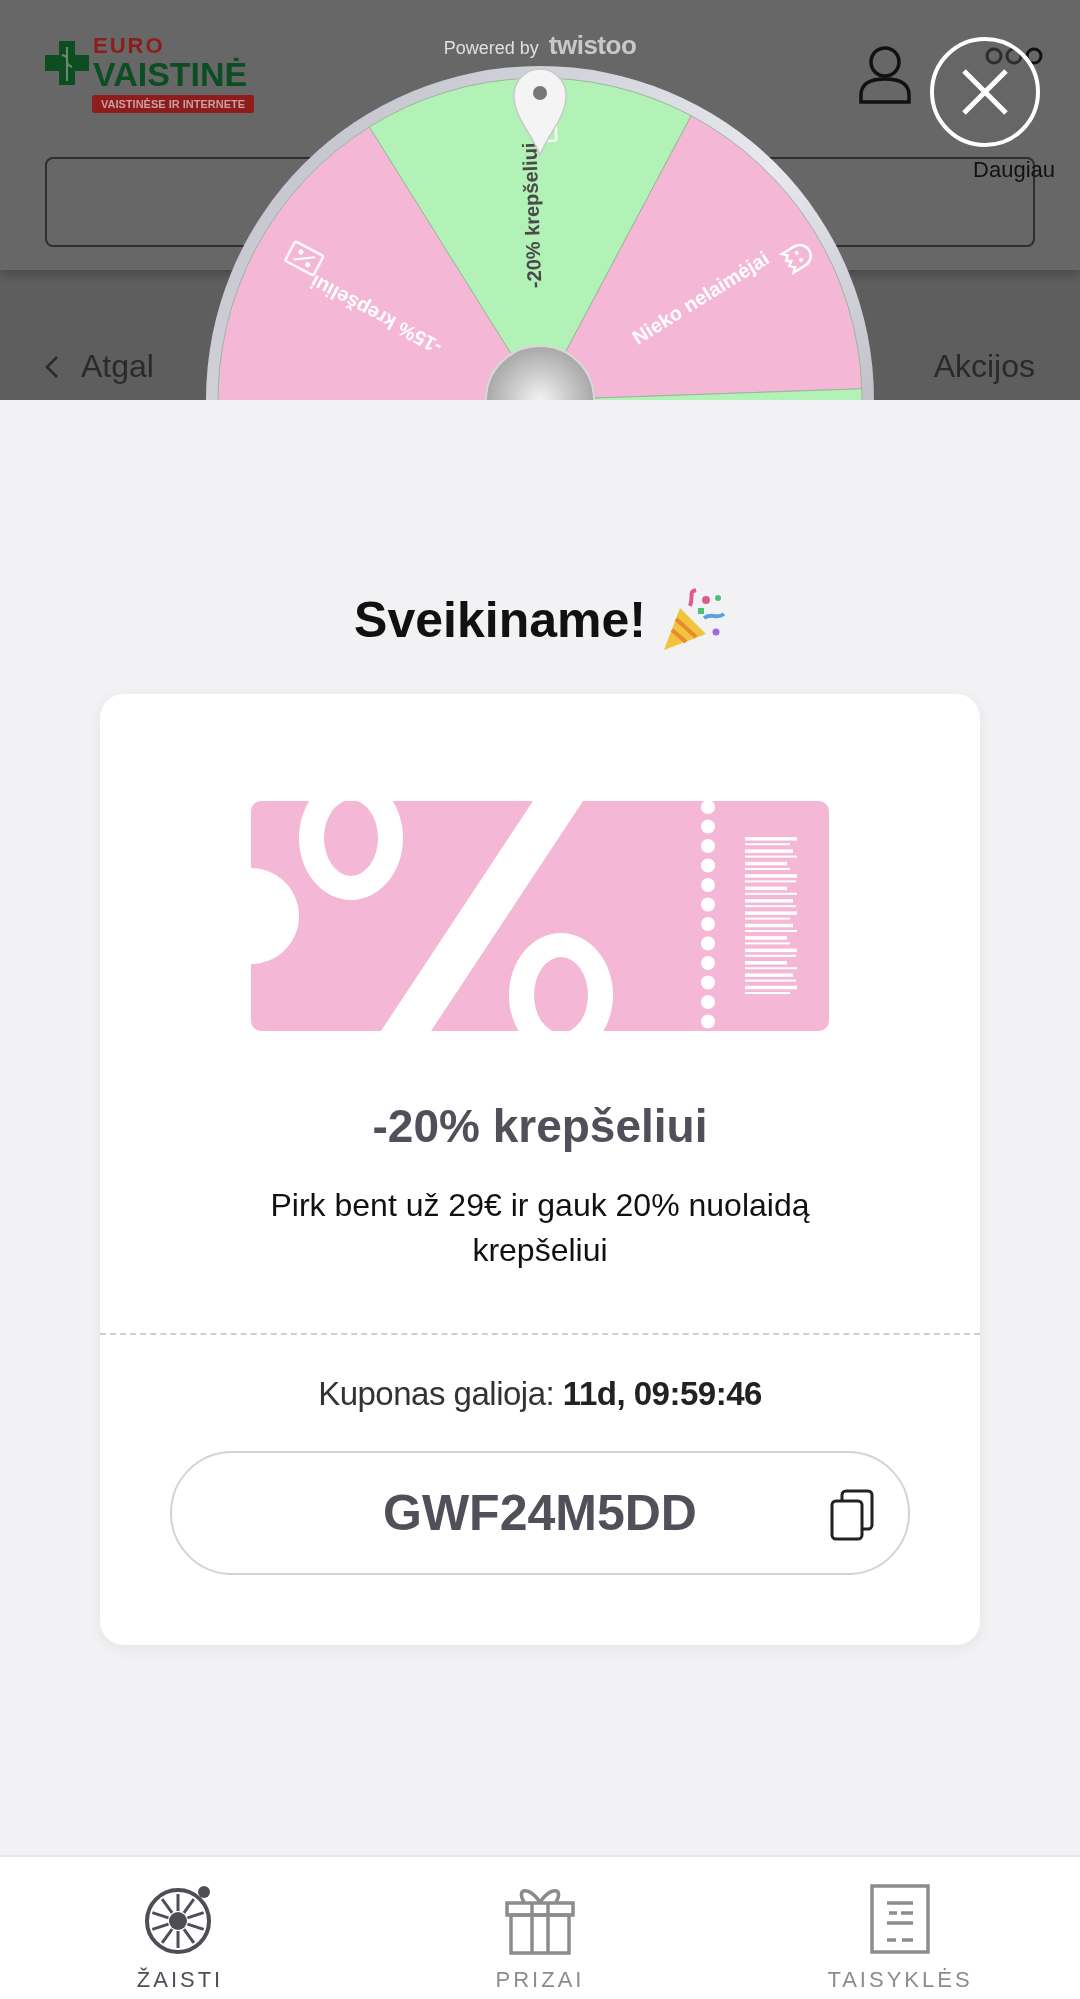 The height and width of the screenshot is (1999, 1080). What do you see at coordinates (491, 48) in the screenshot?
I see `powered-by-label: Powered by` at bounding box center [491, 48].